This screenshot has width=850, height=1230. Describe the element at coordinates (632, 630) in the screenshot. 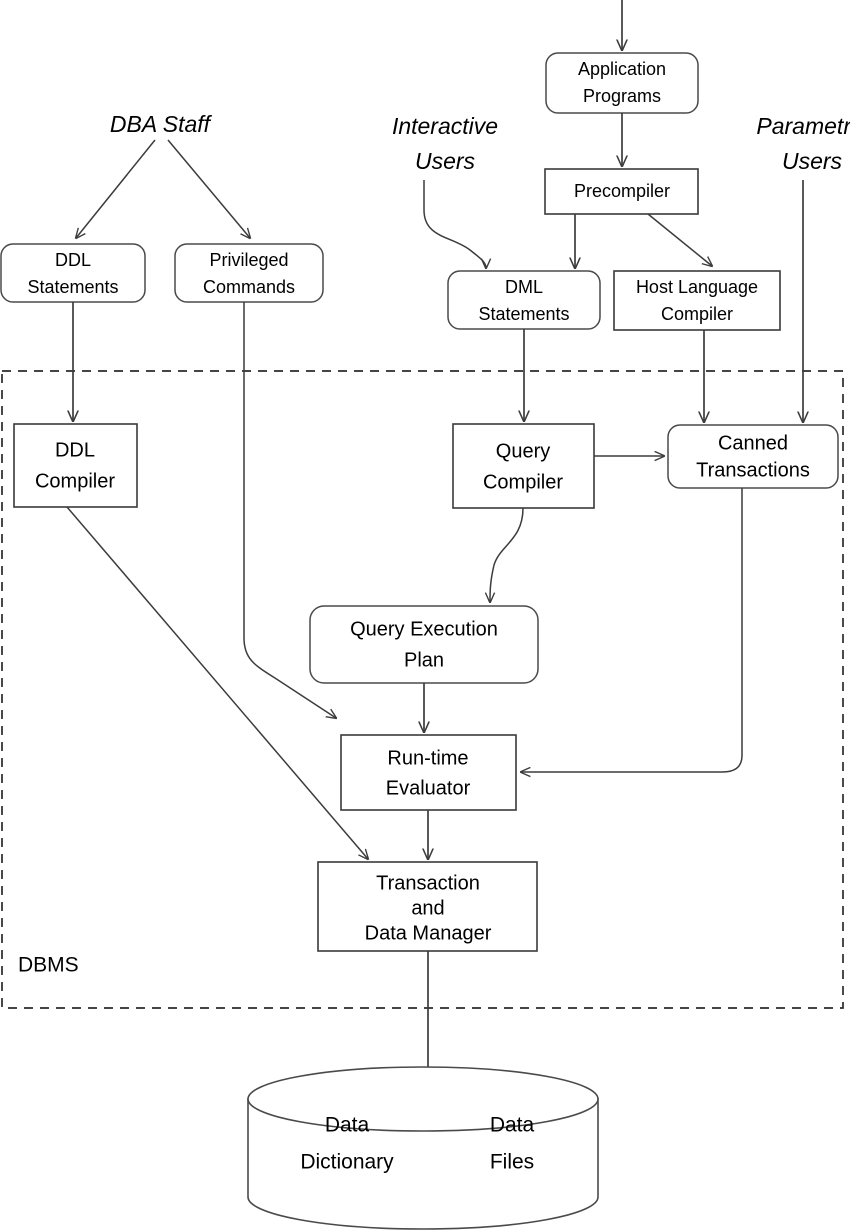

I see `flow-canned-transactions-to-run-time-evaluator` at that location.